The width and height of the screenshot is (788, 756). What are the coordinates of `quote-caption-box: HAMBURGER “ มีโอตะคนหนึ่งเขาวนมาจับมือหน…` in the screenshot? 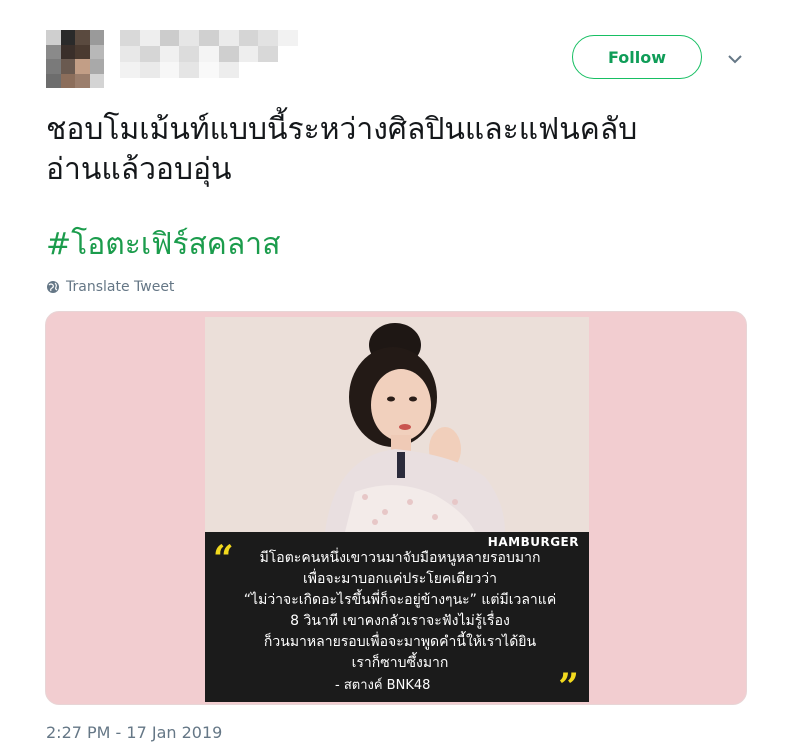 It's located at (397, 617).